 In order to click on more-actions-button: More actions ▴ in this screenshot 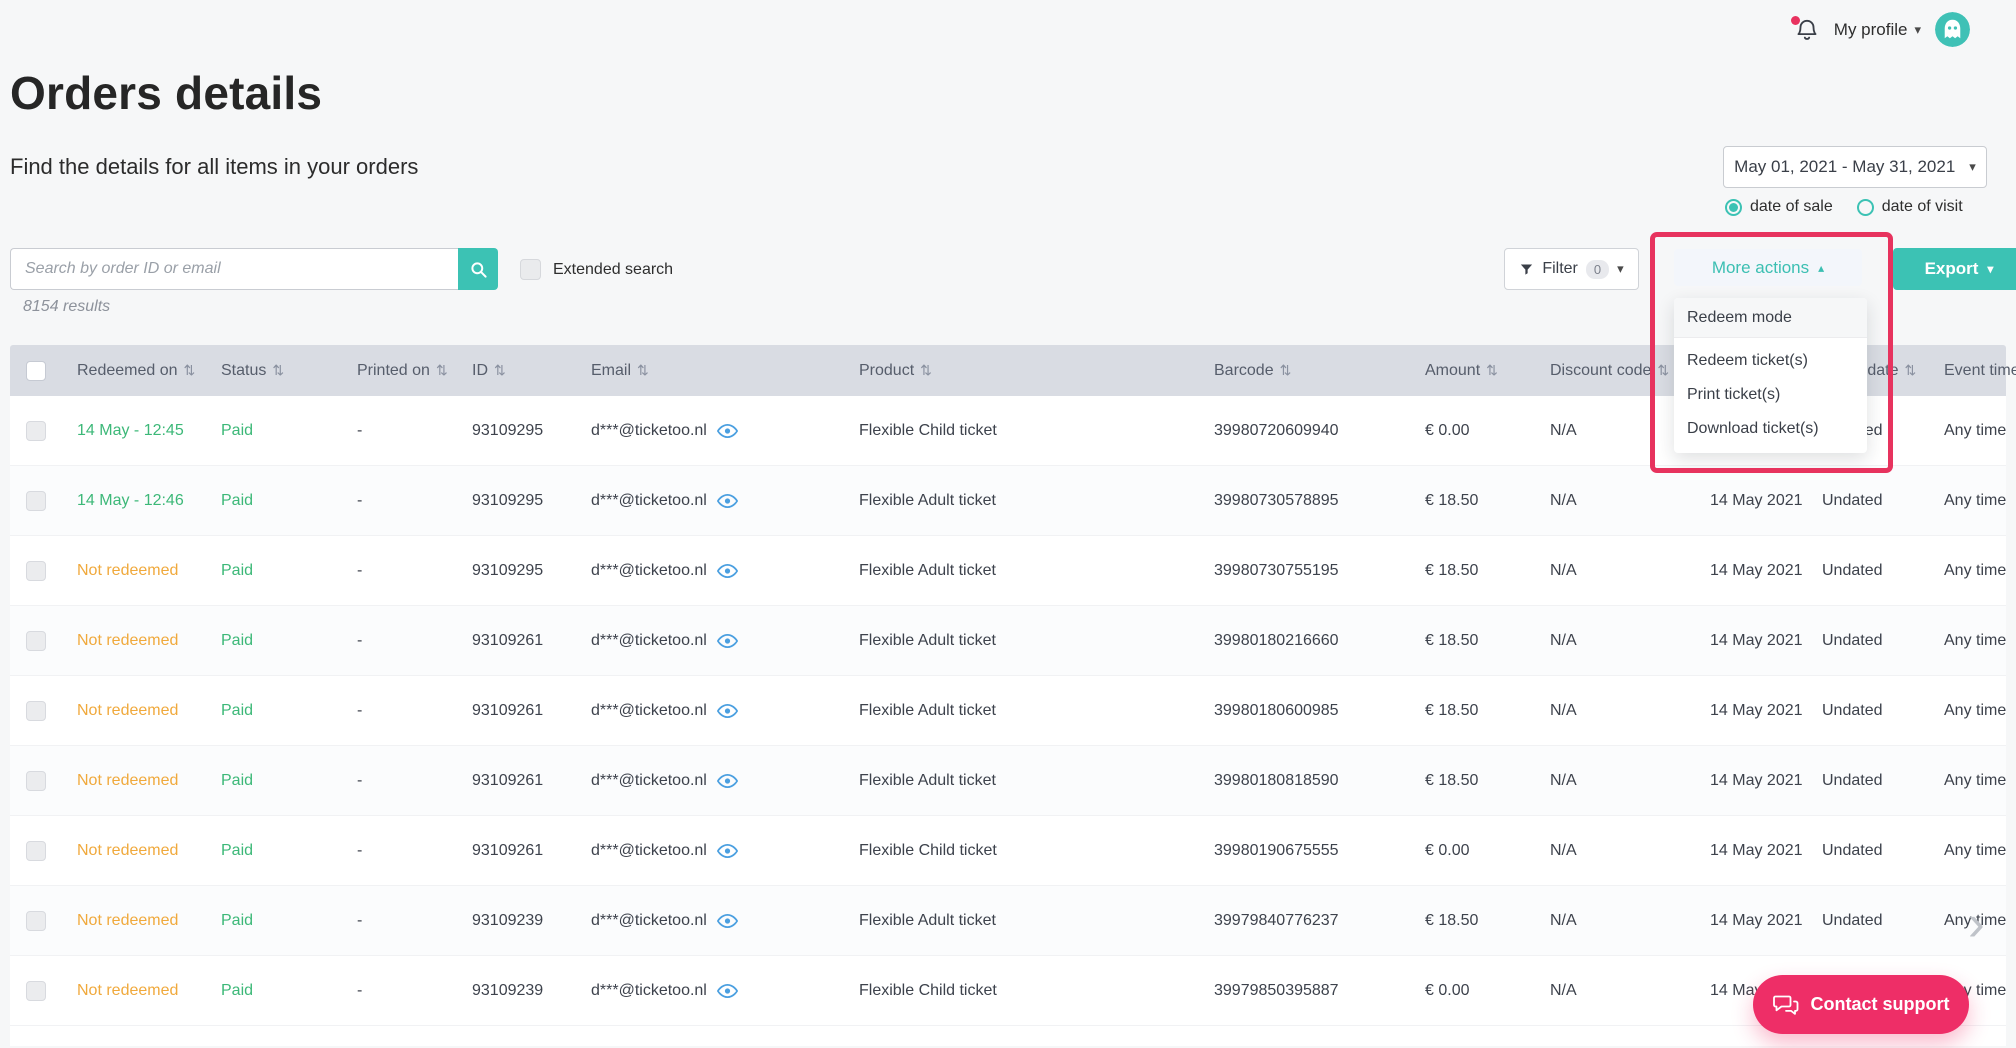, I will do `click(1768, 267)`.